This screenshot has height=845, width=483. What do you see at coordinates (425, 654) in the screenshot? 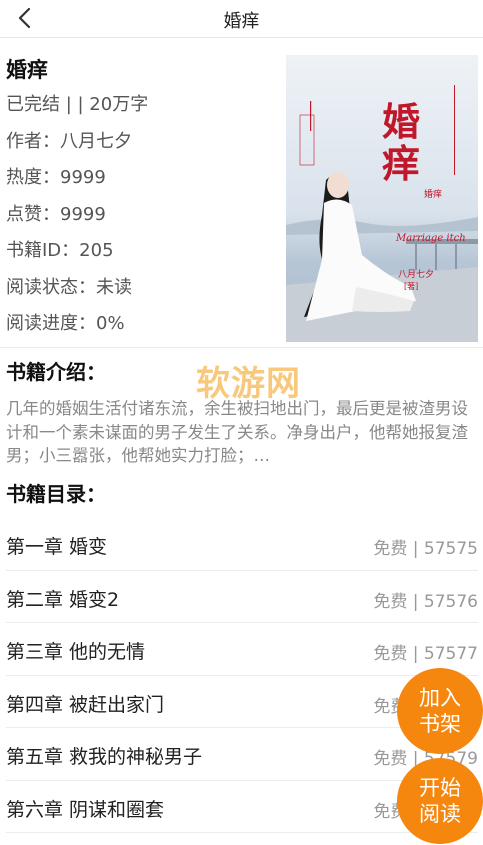
I see `chapter-meta: 免费 | 57577` at bounding box center [425, 654].